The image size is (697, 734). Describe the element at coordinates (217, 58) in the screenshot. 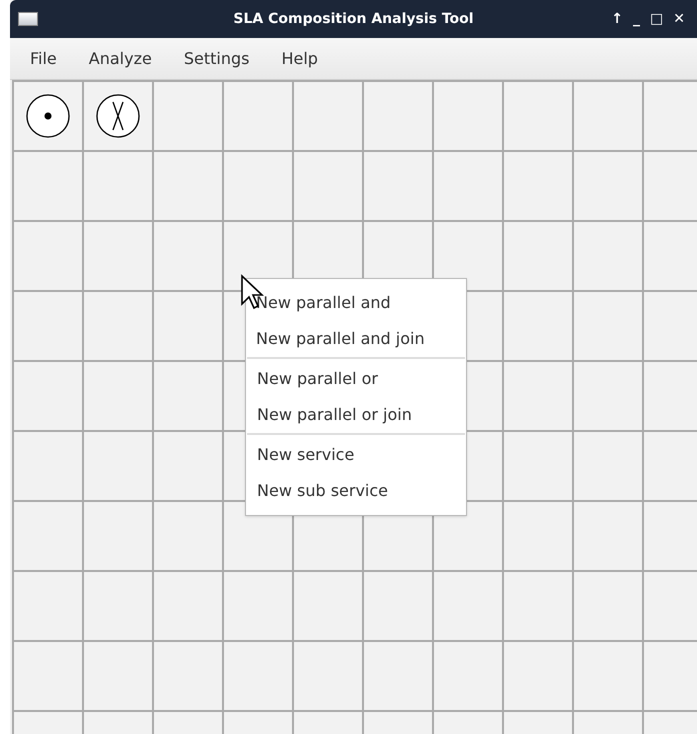

I see `menu-item: Settings` at that location.